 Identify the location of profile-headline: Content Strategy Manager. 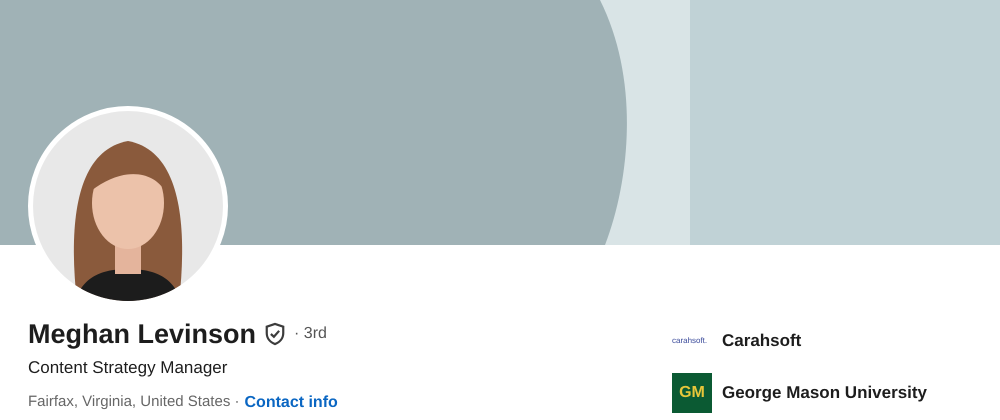
(128, 368).